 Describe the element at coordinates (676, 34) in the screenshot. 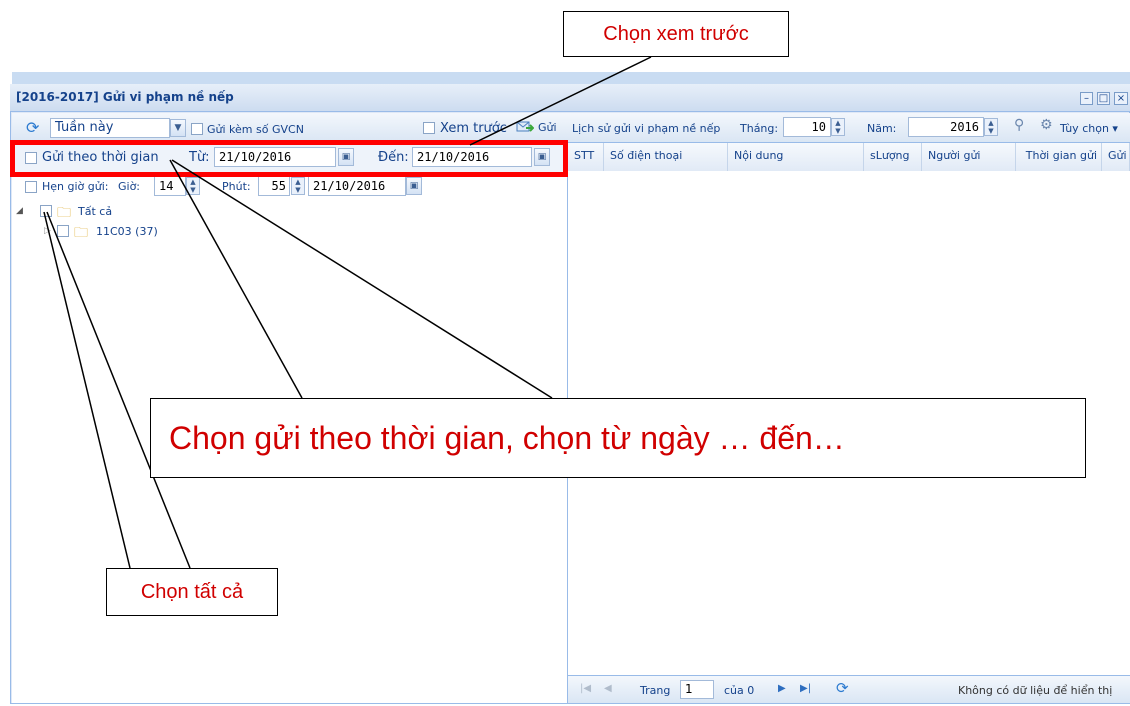

I see `preview-callout: Chọn xem trước` at that location.